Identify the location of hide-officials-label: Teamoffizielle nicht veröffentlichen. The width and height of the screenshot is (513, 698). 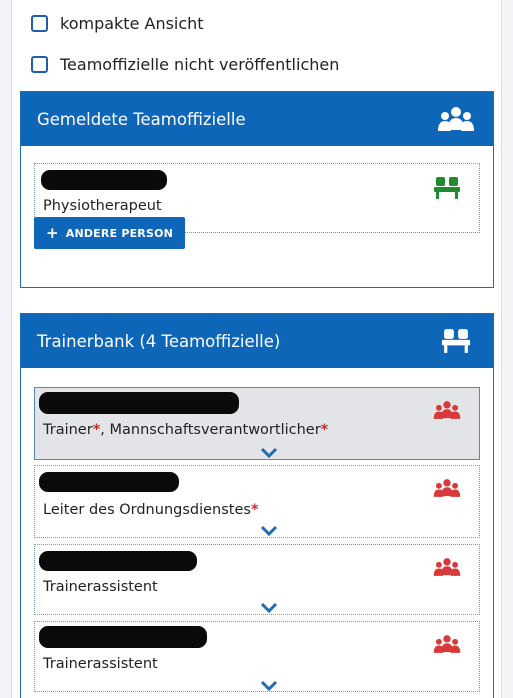
(200, 64).